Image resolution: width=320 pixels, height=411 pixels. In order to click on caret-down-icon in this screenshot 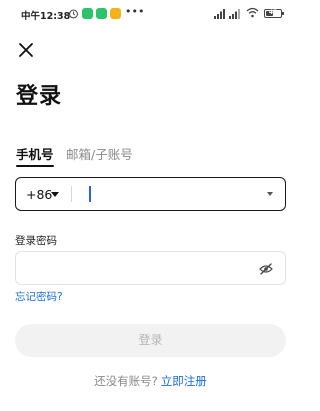, I will do `click(55, 194)`.